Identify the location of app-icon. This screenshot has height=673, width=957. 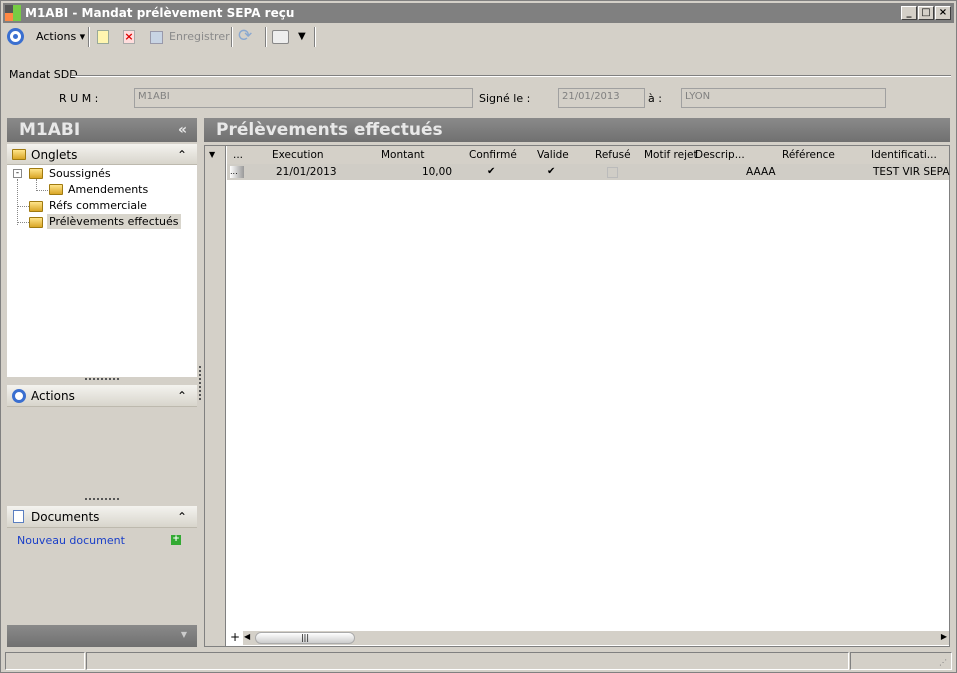
(13, 13).